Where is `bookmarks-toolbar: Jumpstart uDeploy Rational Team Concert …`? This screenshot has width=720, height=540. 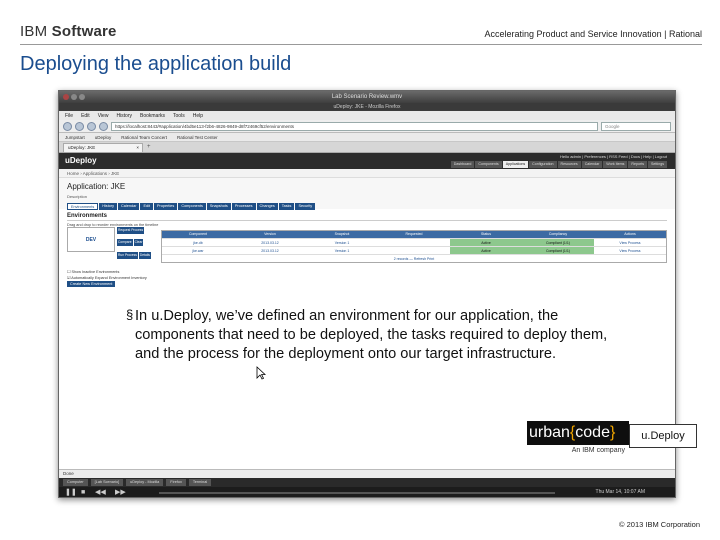 bookmarks-toolbar: Jumpstart uDeploy Rational Team Concert … is located at coordinates (367, 137).